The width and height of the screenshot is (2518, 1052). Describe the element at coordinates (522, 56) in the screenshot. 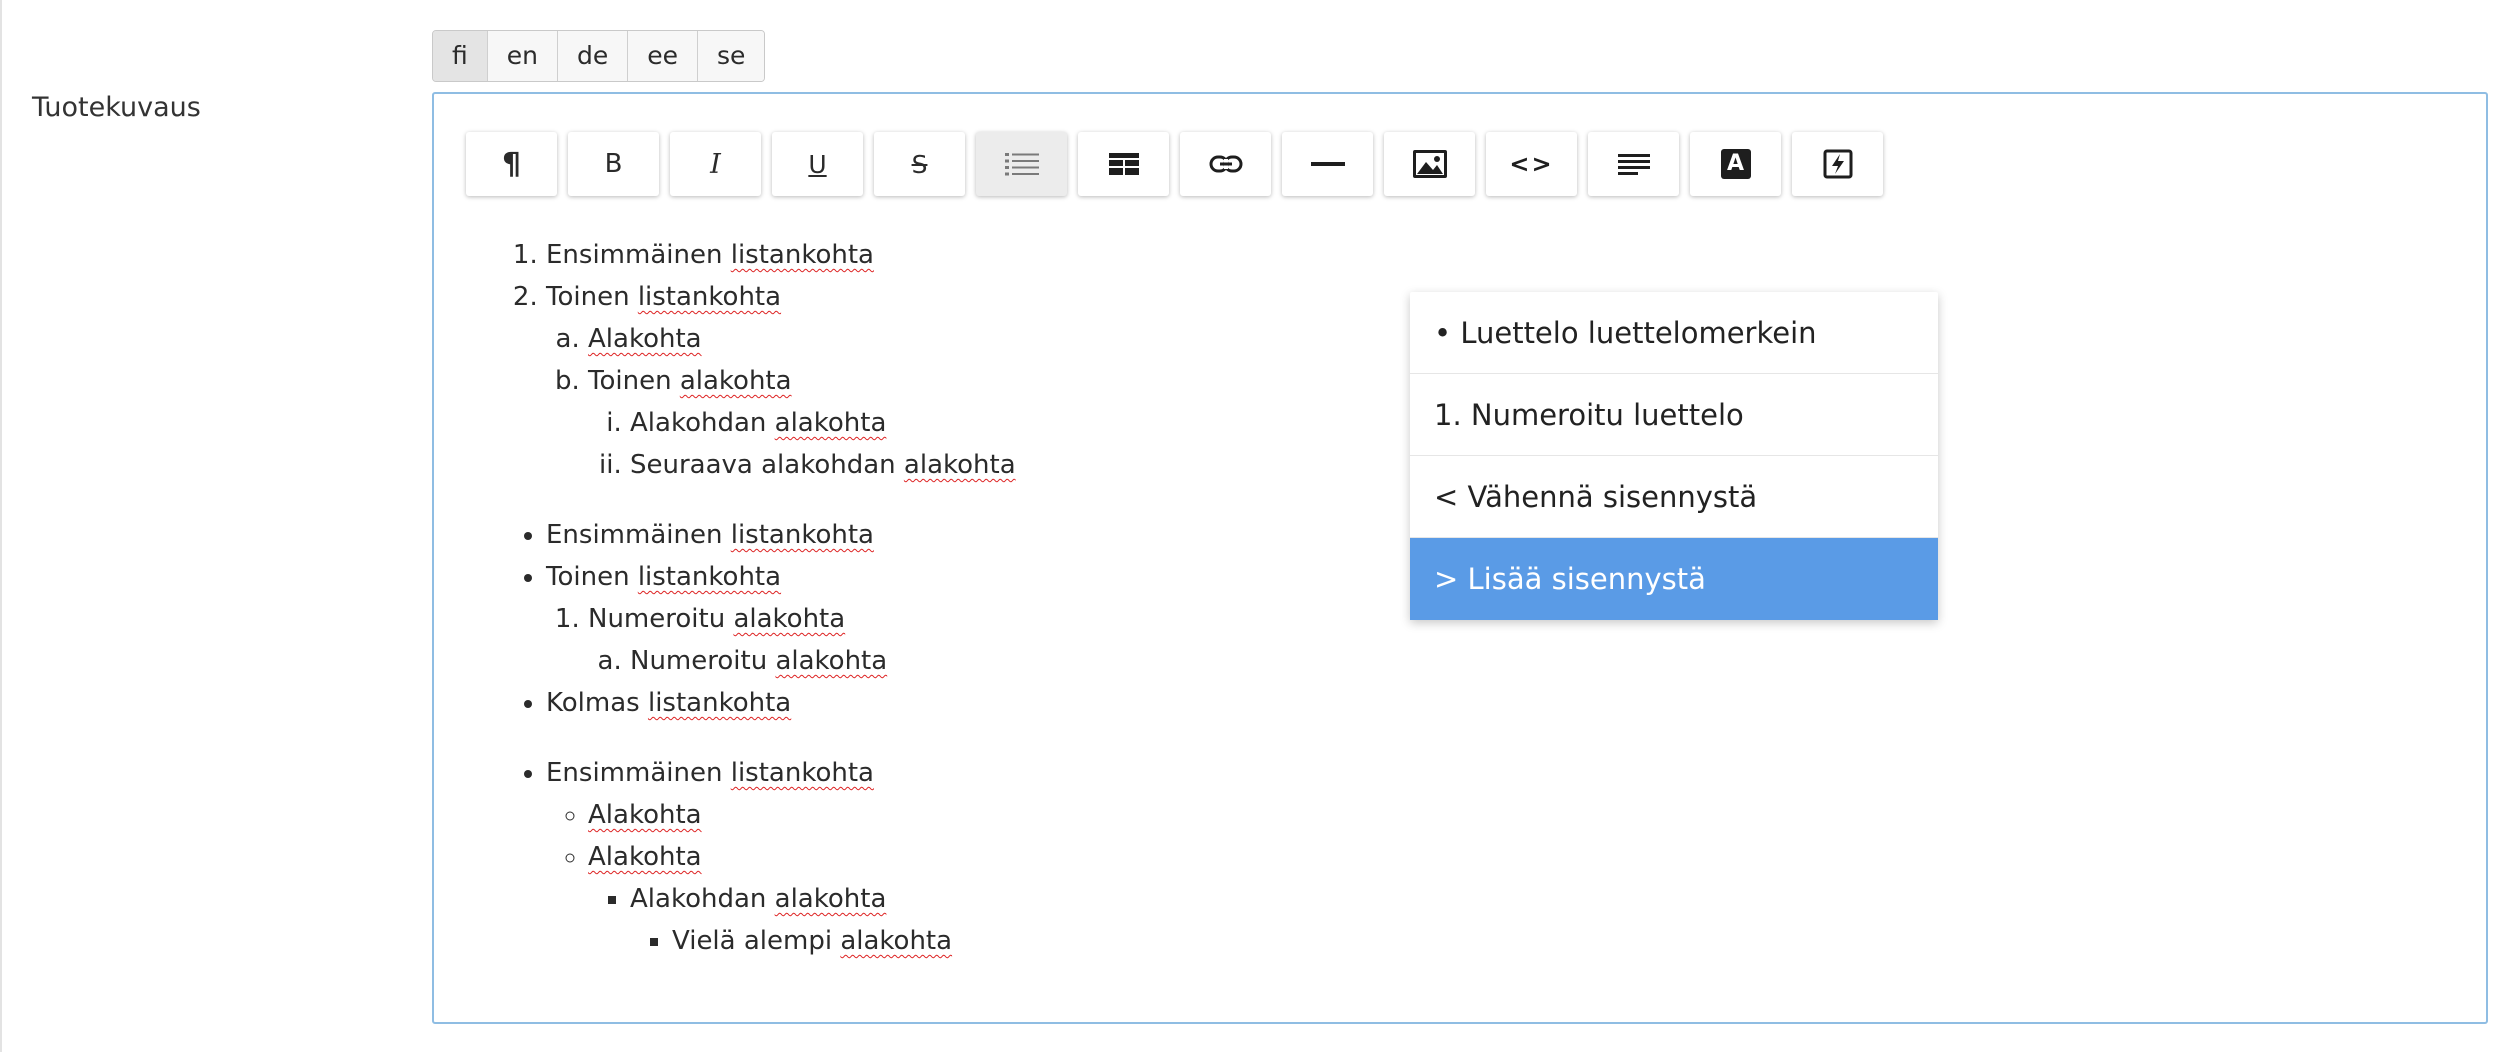

I see `tab-language-en: en` at that location.